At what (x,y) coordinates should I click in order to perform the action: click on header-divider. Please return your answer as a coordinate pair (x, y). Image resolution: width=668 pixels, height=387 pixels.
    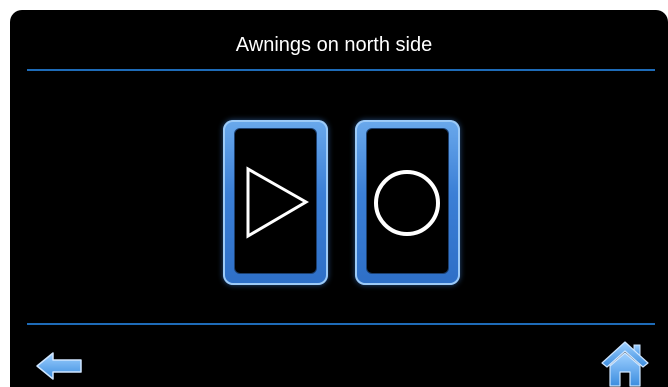
    Looking at the image, I should click on (341, 70).